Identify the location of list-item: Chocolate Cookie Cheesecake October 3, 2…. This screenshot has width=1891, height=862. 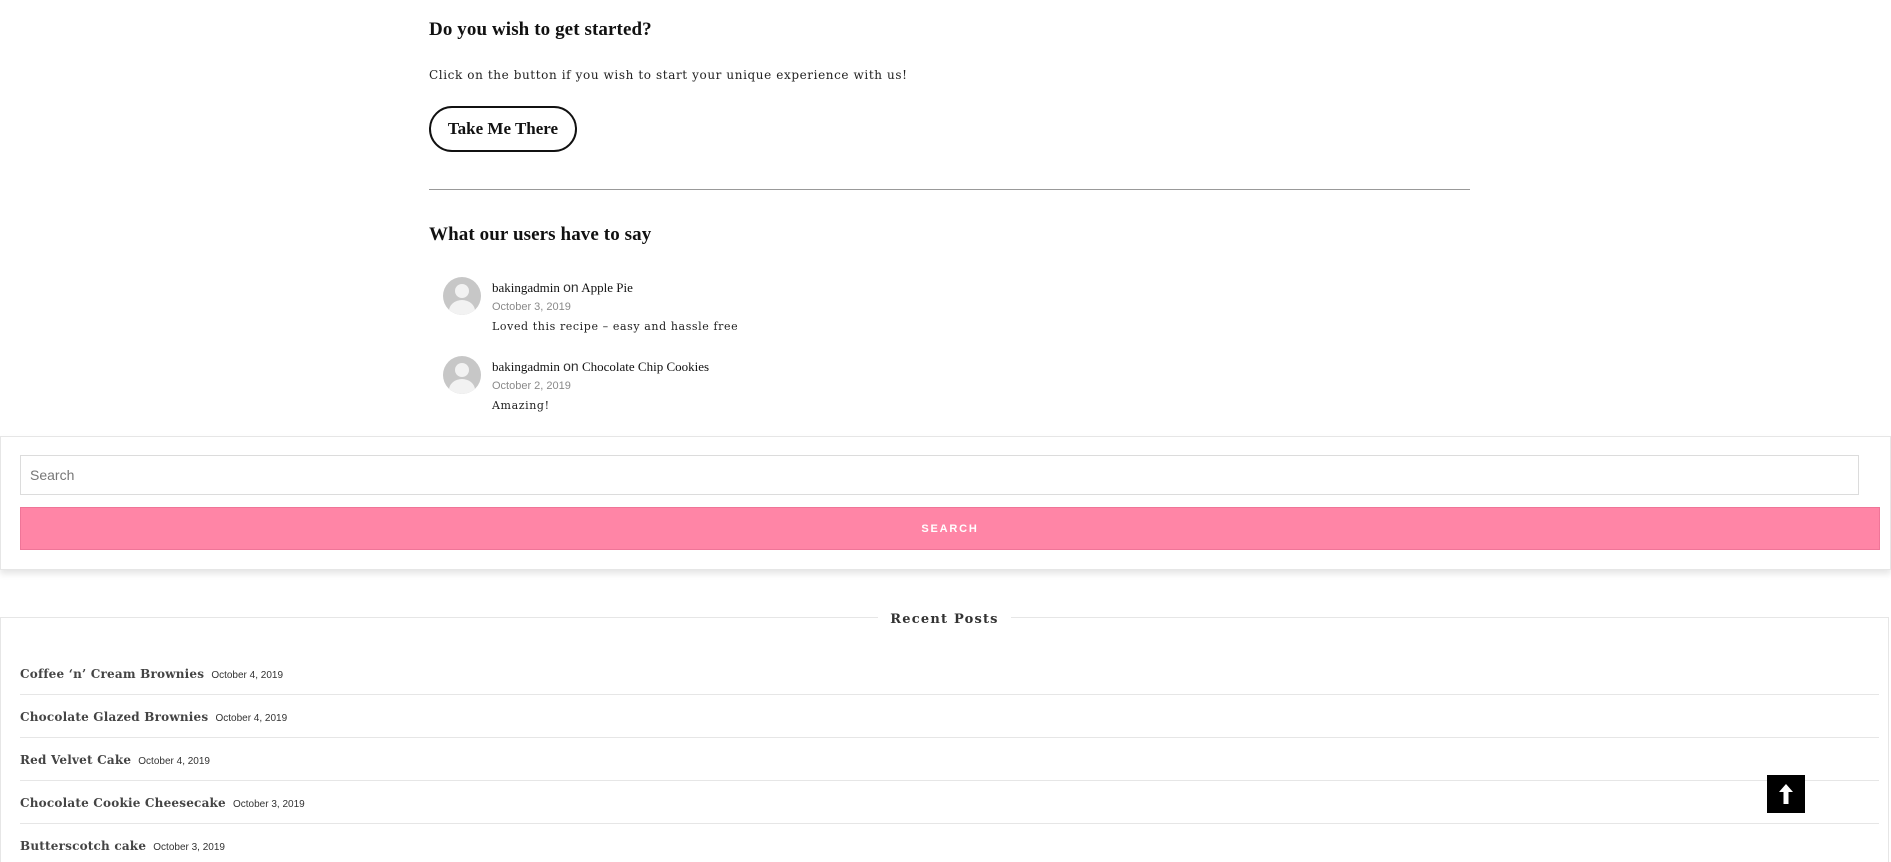
(949, 802).